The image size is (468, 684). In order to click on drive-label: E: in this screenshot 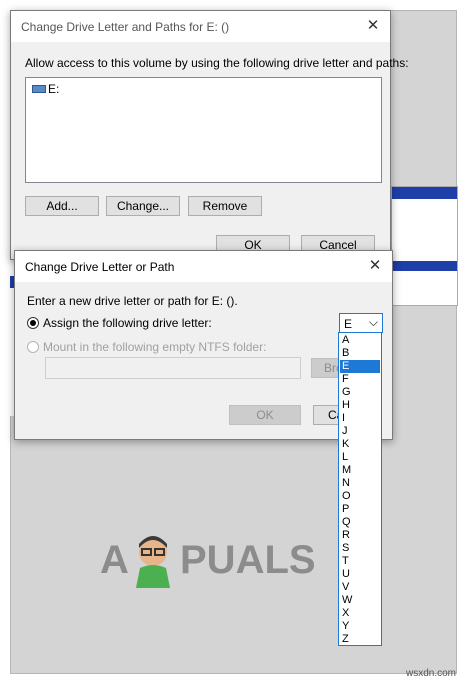, I will do `click(54, 89)`.